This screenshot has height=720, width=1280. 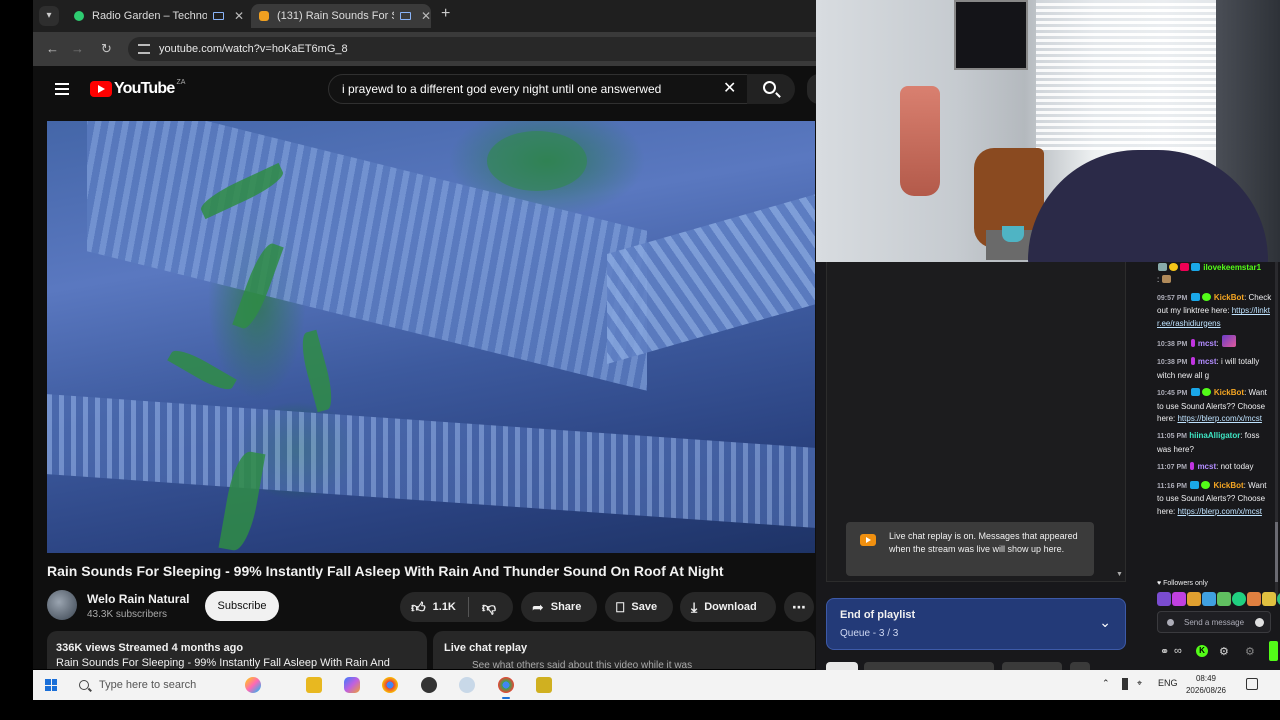 I want to click on chat-text: :, so click(x=1158, y=280).